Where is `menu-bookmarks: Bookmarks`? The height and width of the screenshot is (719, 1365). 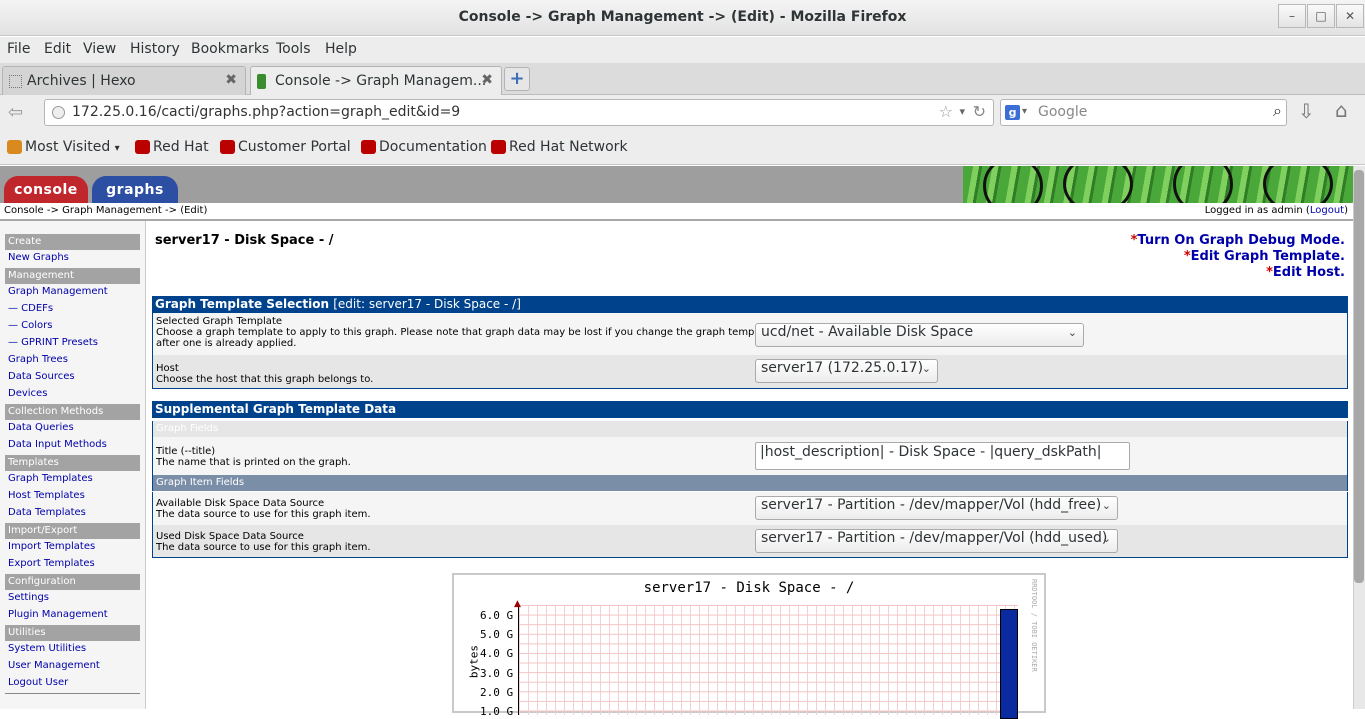 menu-bookmarks: Bookmarks is located at coordinates (230, 49).